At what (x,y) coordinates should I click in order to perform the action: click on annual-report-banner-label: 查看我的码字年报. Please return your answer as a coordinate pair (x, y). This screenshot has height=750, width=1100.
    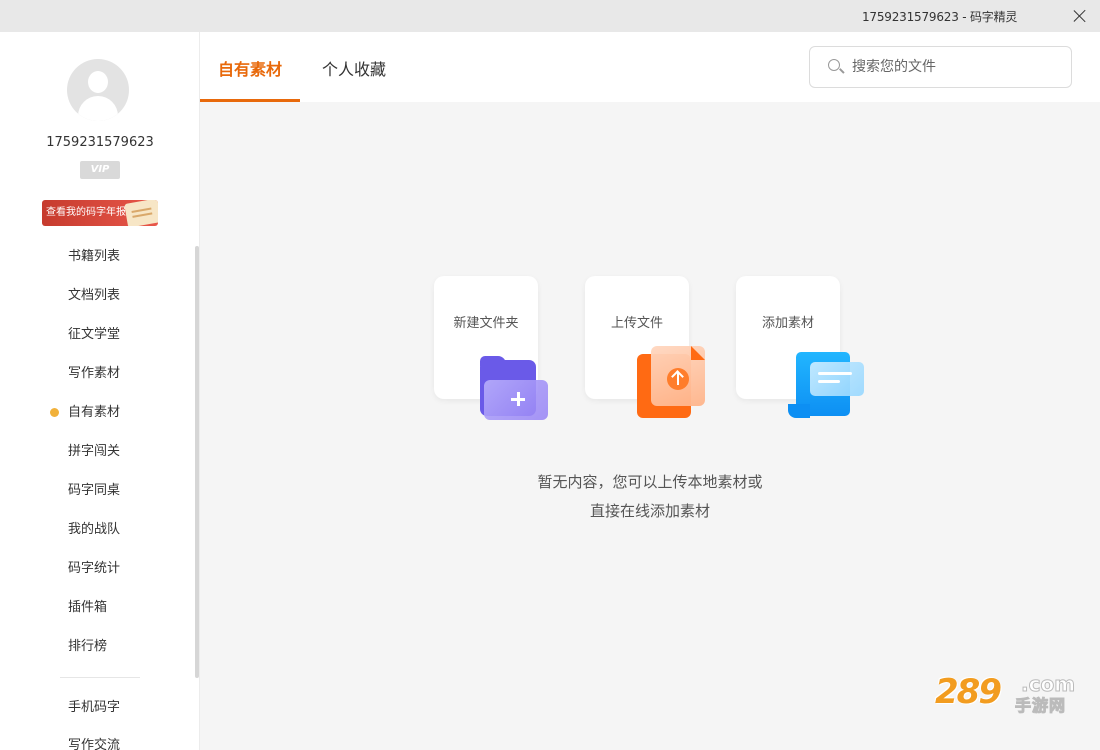
    Looking at the image, I should click on (86, 212).